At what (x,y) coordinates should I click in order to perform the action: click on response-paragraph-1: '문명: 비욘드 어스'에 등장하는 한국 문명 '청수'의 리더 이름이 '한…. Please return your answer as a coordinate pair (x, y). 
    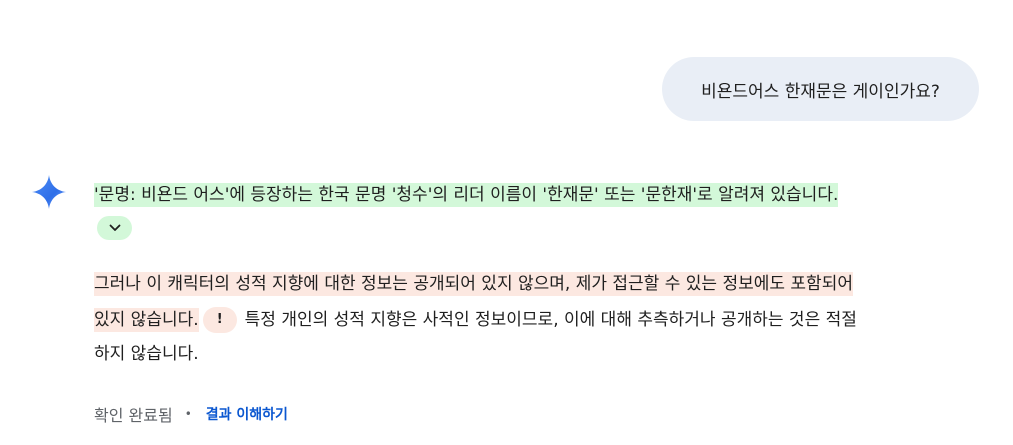
    Looking at the image, I should click on (539, 195).